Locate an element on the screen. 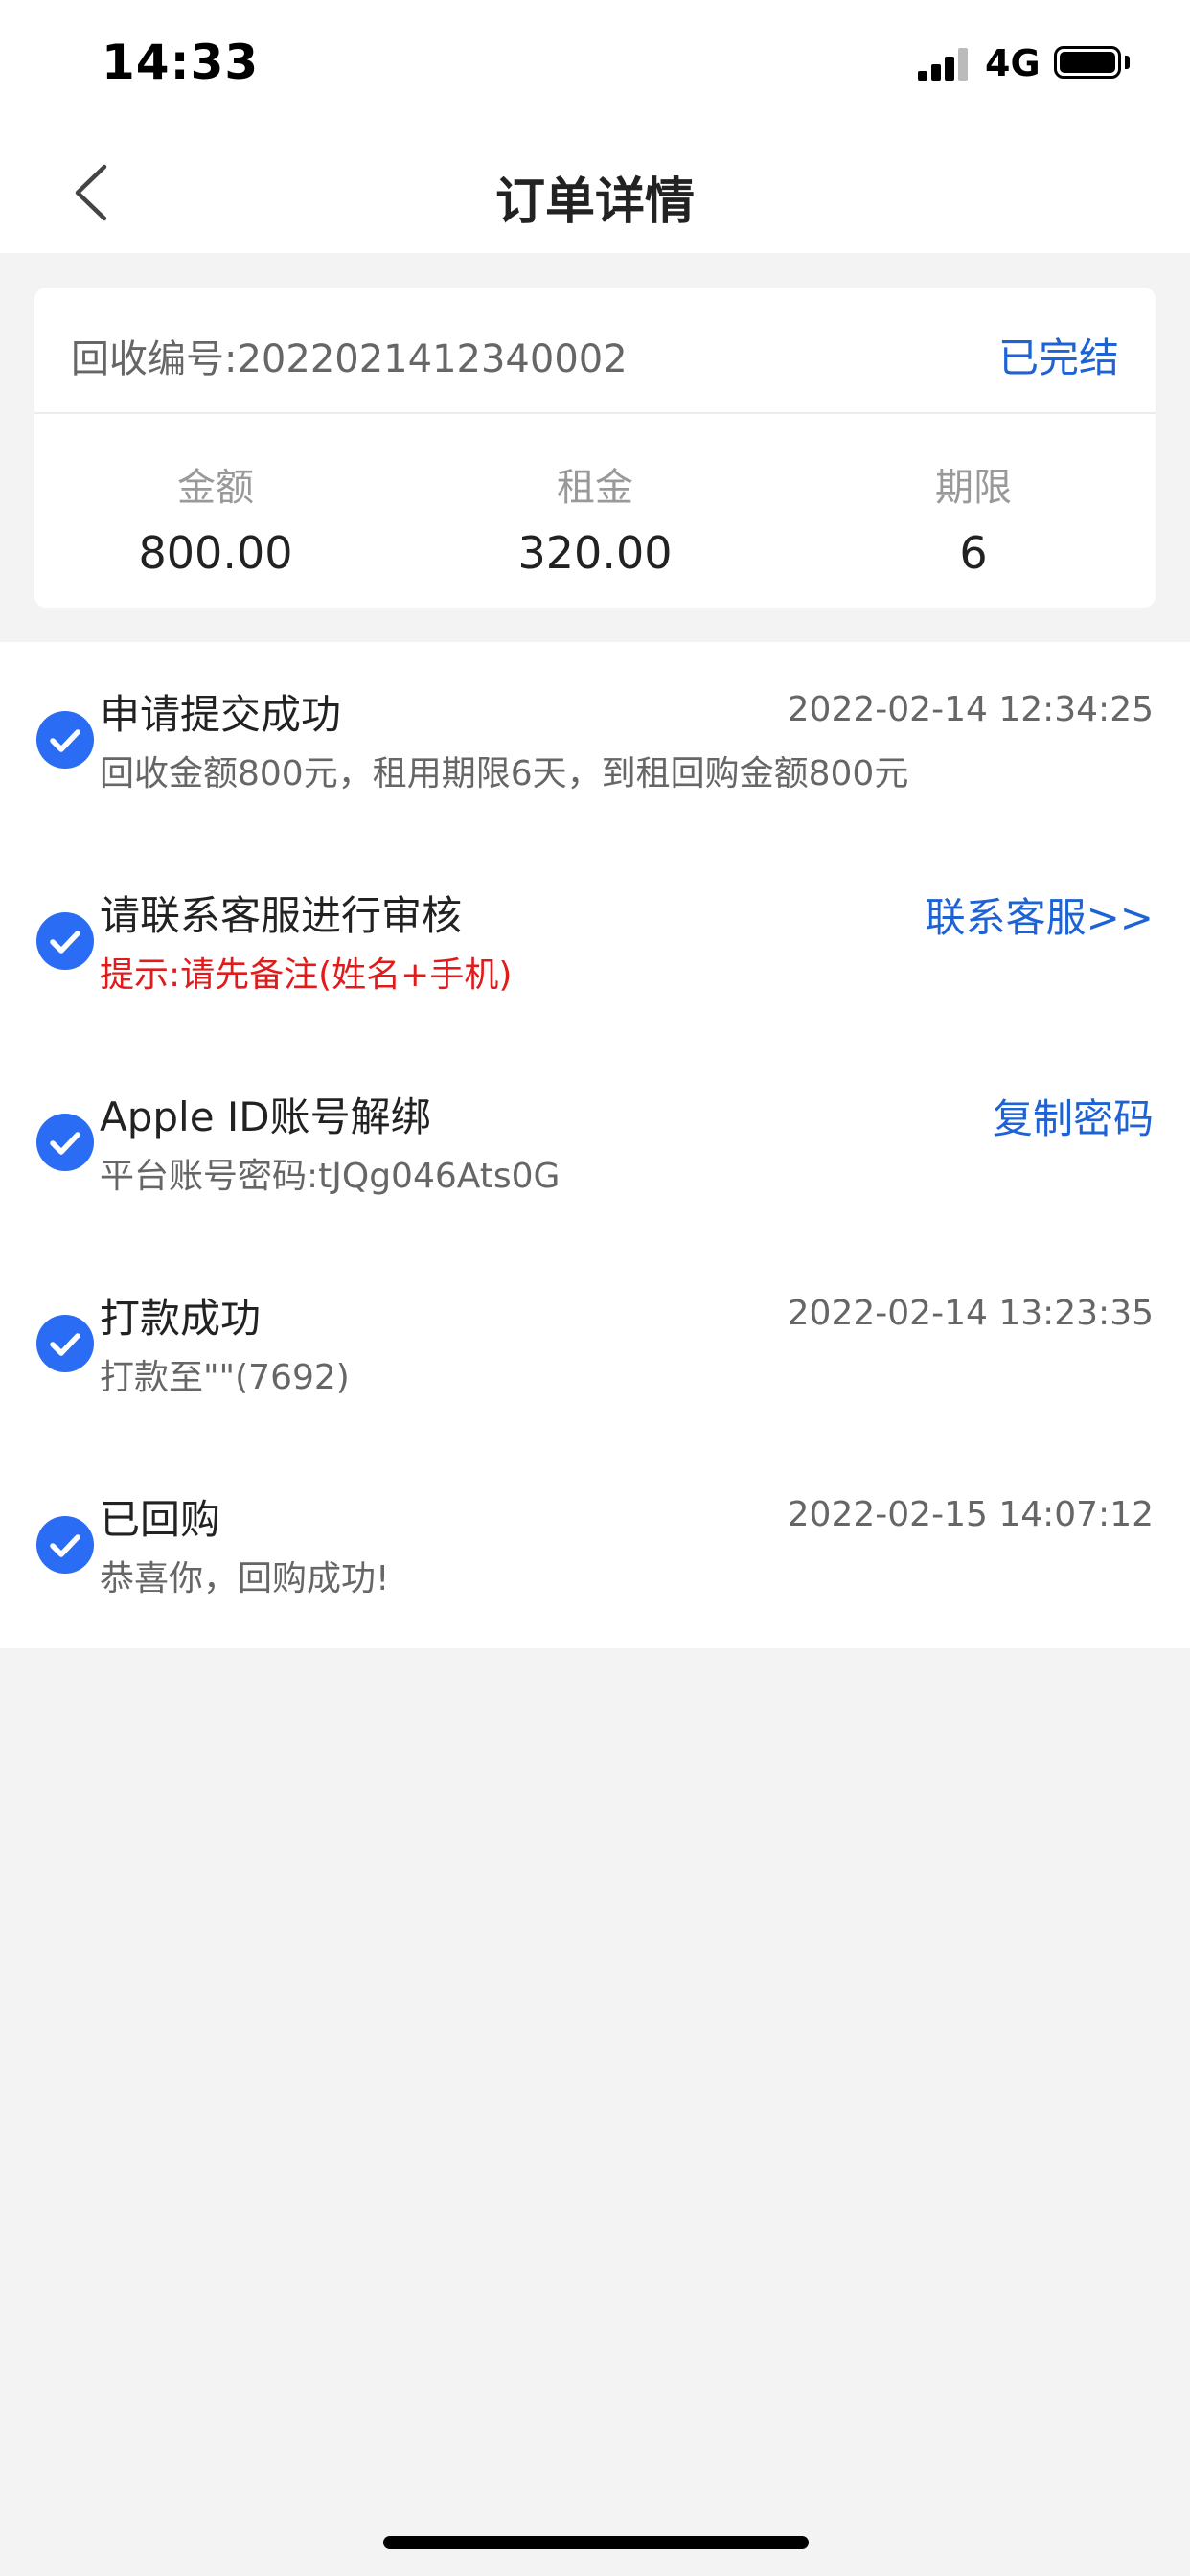 The width and height of the screenshot is (1190, 2576). step-warning: 提示:请先备注(姓名+手机) is located at coordinates (307, 975).